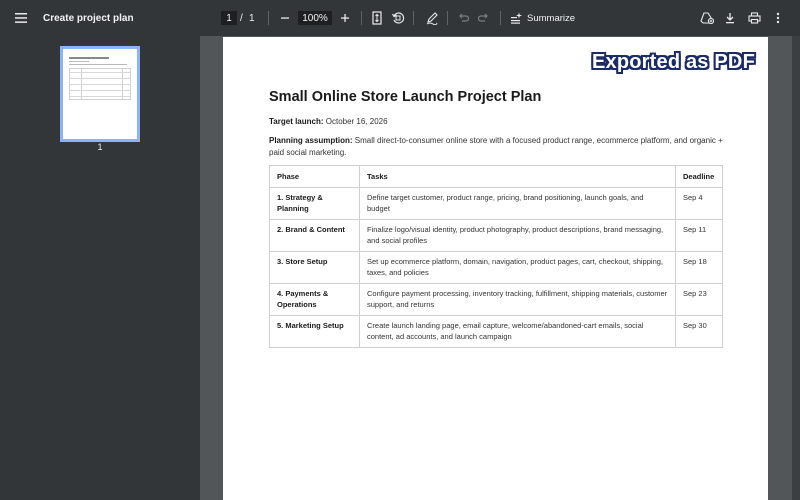  I want to click on page-thumbnail-preview, so click(100, 94).